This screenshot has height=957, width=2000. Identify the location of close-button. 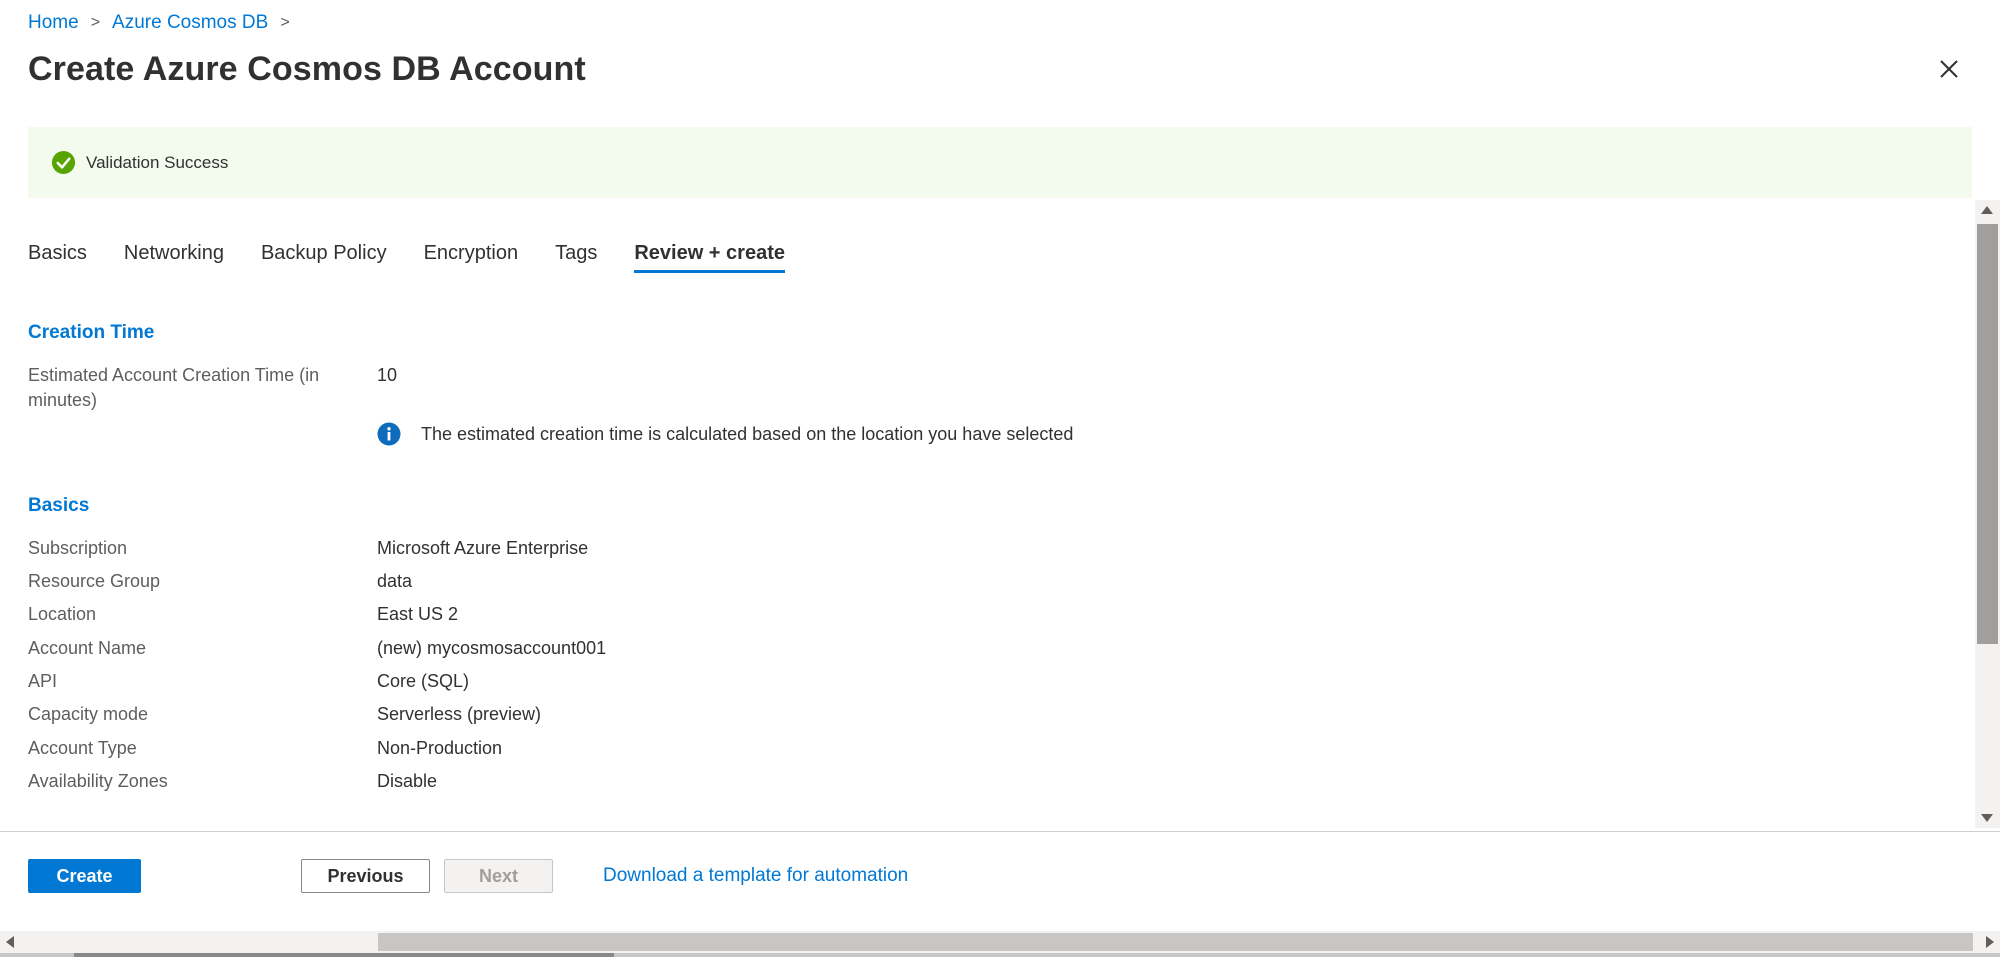
(1949, 69).